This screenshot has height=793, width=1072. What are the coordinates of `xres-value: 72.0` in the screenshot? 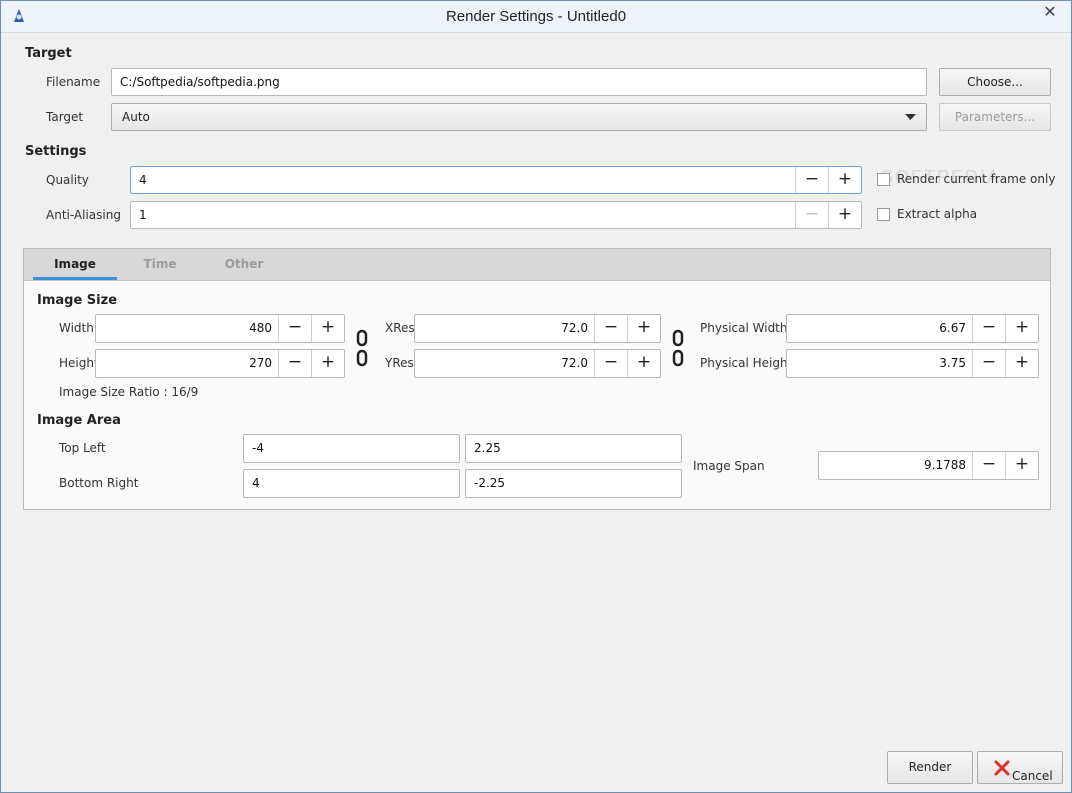 It's located at (574, 328).